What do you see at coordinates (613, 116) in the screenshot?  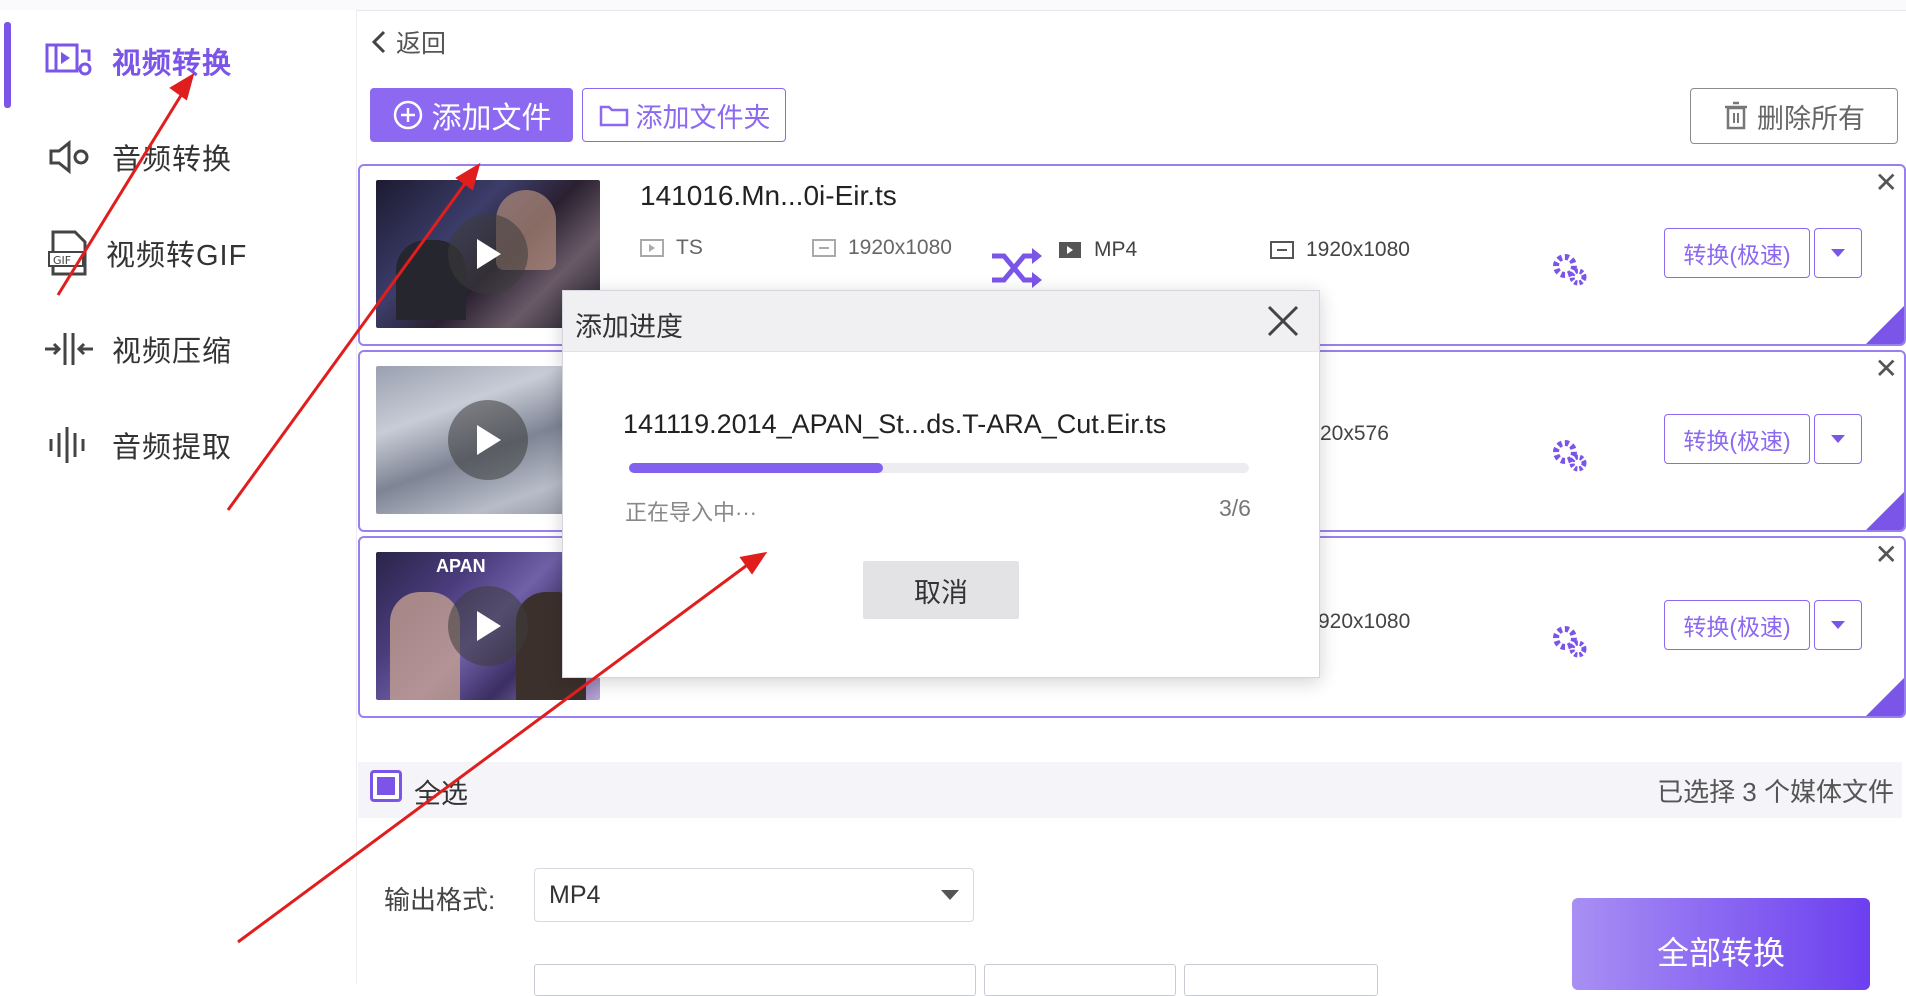 I see `folder-icon` at bounding box center [613, 116].